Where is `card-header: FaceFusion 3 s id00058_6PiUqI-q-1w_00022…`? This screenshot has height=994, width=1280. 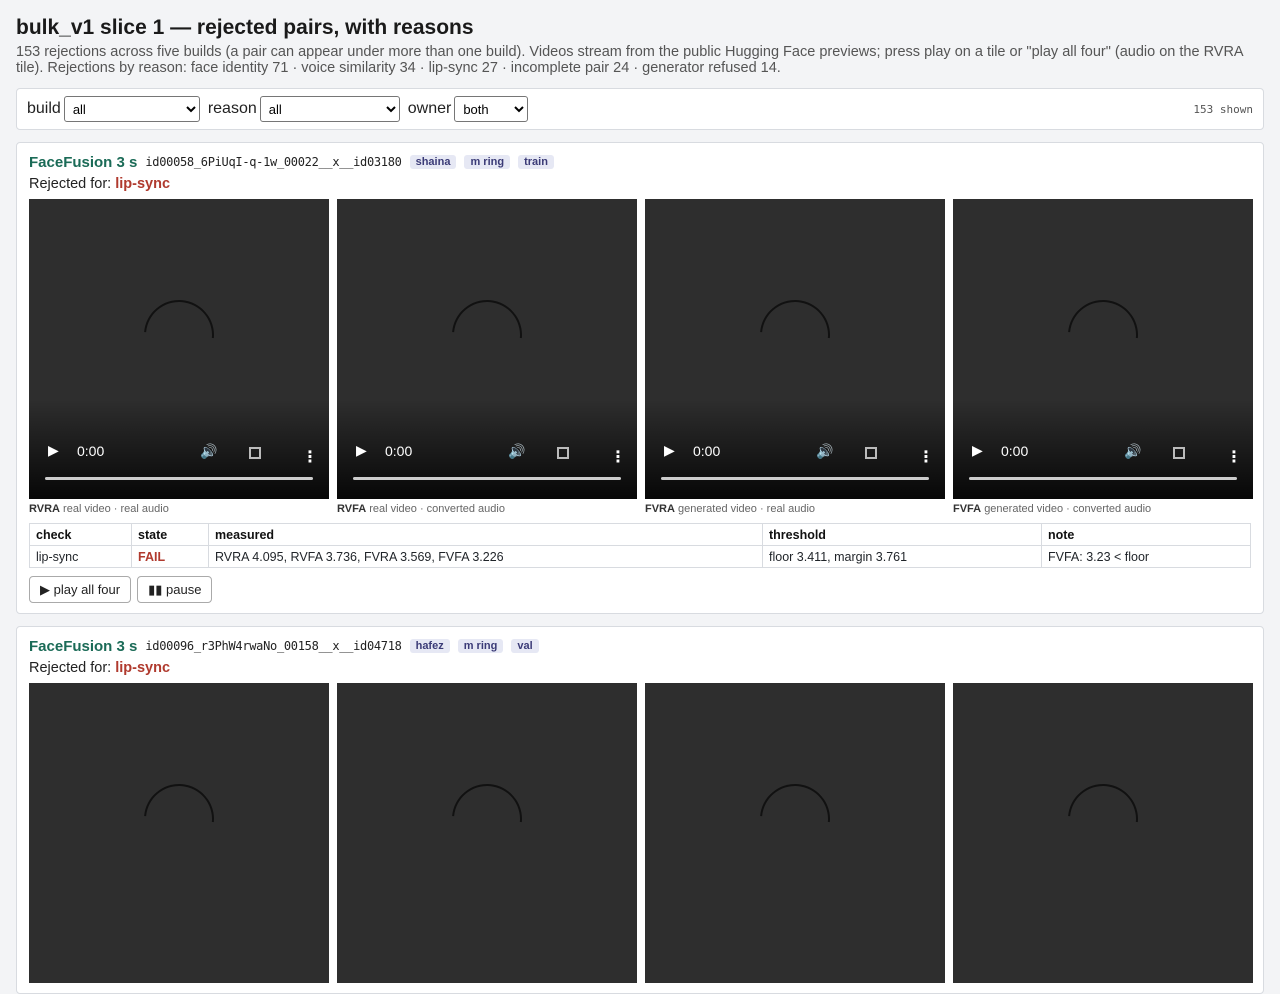
card-header: FaceFusion 3 s id00058_6PiUqI-q-1w_00022… is located at coordinates (640, 162).